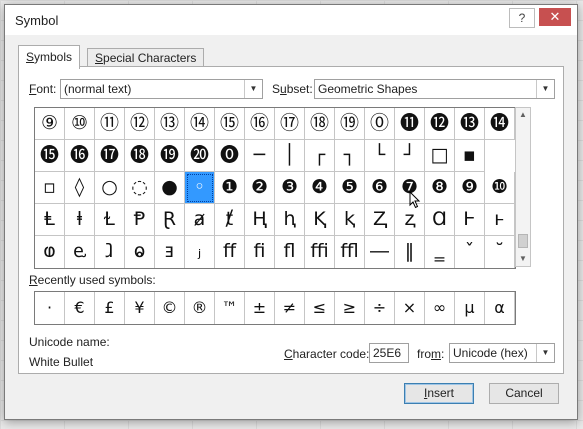 The height and width of the screenshot is (429, 583). I want to click on symbol-cell: ⓲, so click(140, 156).